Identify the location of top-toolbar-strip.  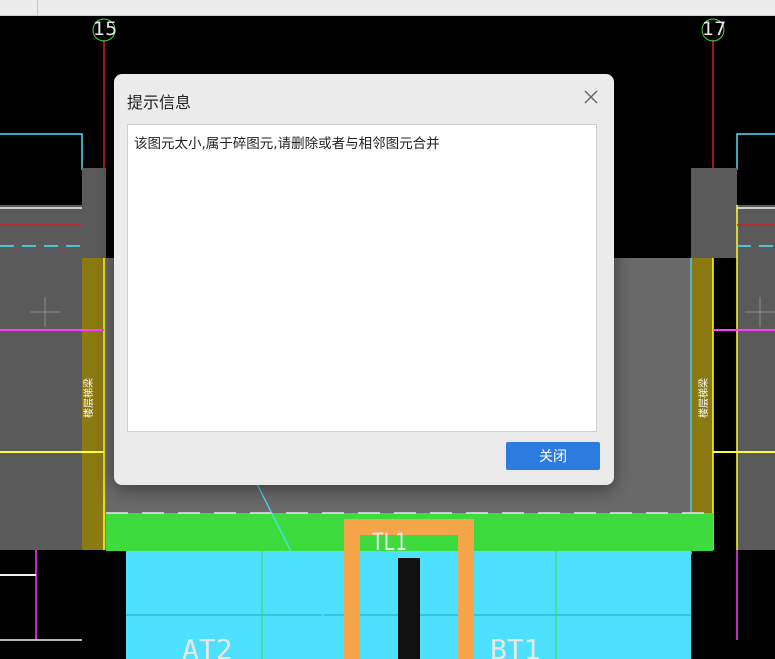
(387, 8).